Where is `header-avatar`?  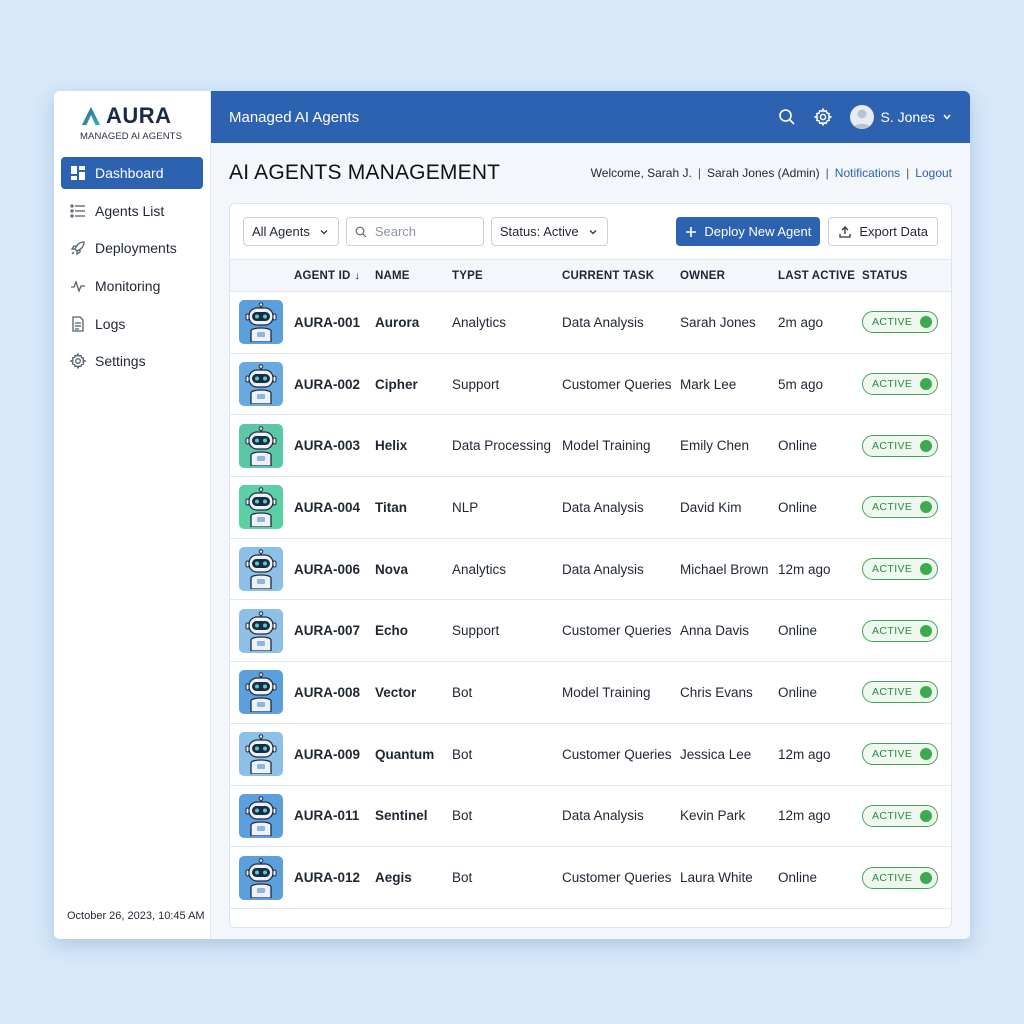
header-avatar is located at coordinates (262, 276).